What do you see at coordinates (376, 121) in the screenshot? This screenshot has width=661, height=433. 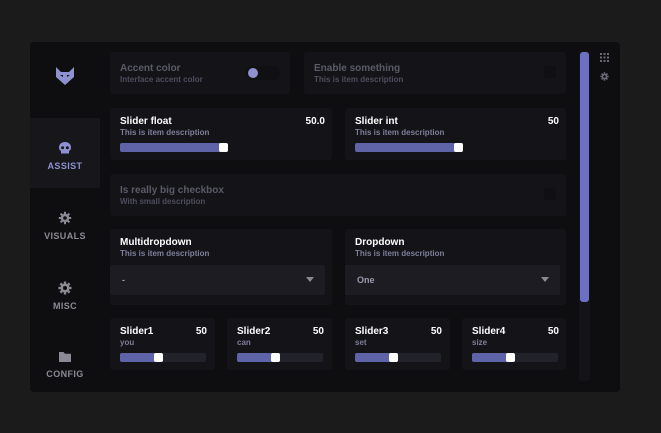 I see `slider-int-title: Slider int` at bounding box center [376, 121].